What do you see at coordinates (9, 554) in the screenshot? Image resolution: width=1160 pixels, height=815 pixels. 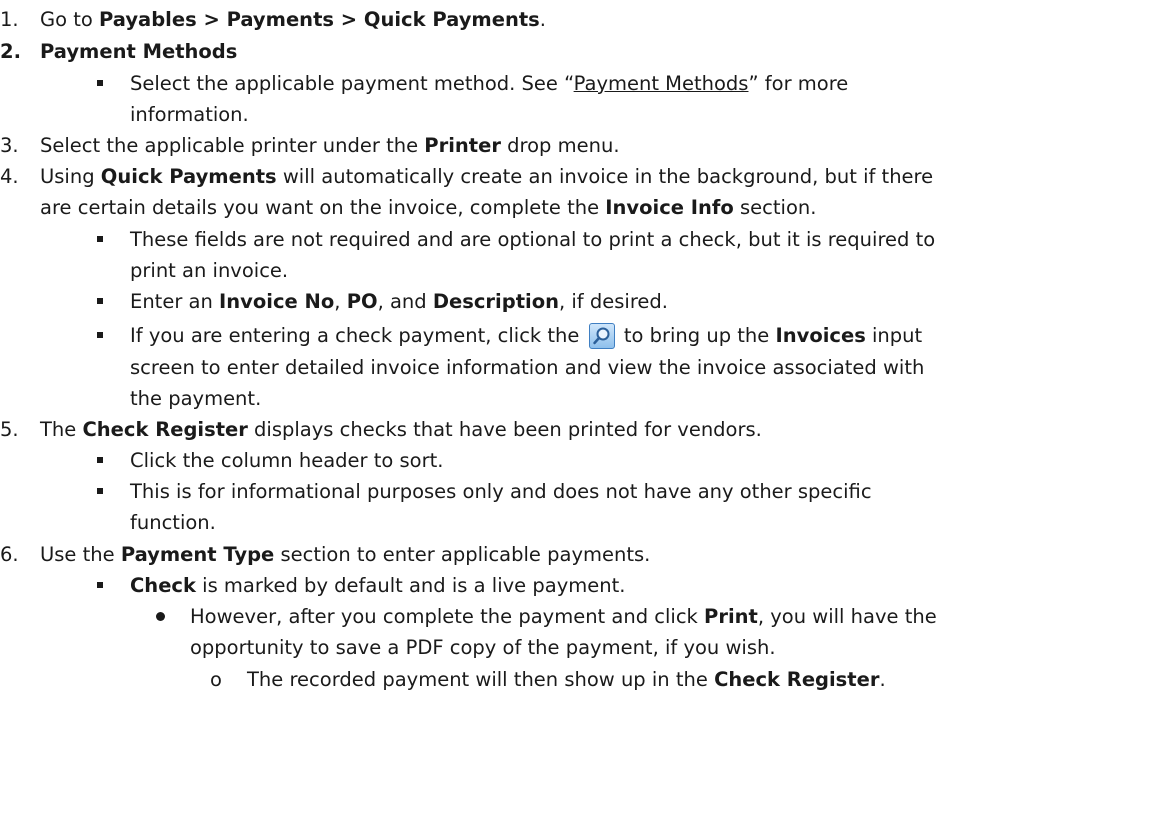 I see `step-number: 6.` at bounding box center [9, 554].